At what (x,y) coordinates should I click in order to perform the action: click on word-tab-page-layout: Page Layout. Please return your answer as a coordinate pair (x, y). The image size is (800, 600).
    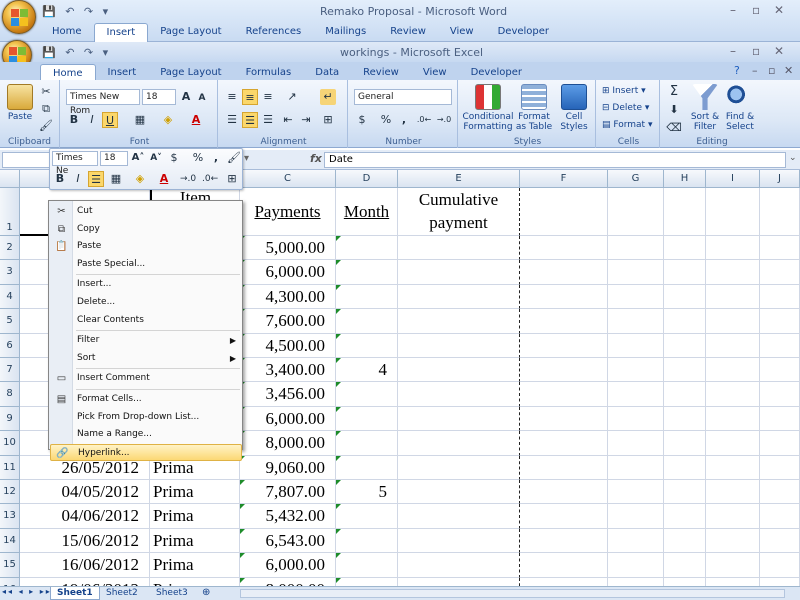
    Looking at the image, I should click on (190, 32).